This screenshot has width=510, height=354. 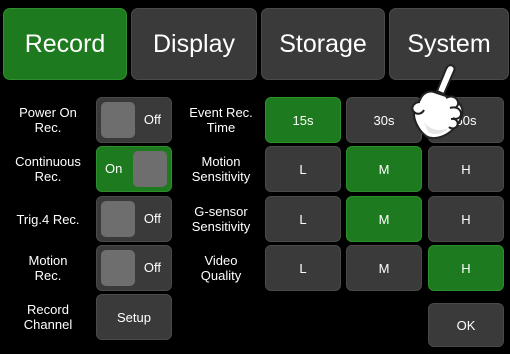 What do you see at coordinates (221, 268) in the screenshot?
I see `video-quality-label: Video Quality` at bounding box center [221, 268].